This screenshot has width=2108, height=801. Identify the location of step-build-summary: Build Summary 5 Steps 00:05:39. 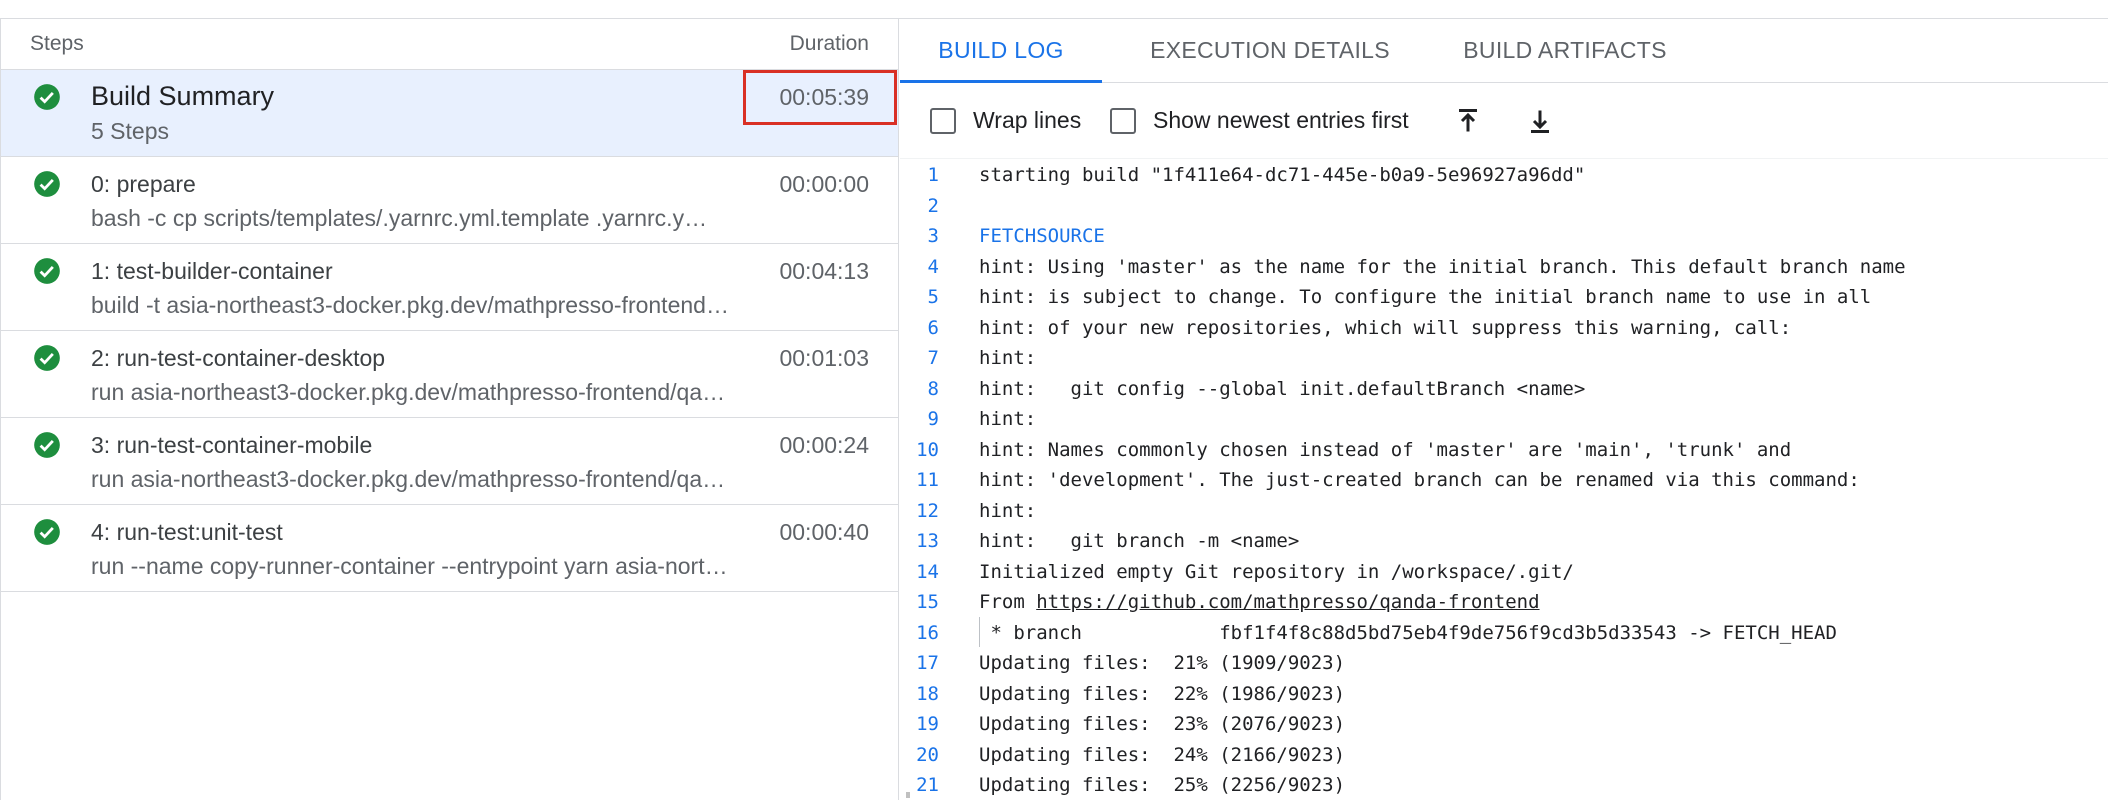
(449, 113).